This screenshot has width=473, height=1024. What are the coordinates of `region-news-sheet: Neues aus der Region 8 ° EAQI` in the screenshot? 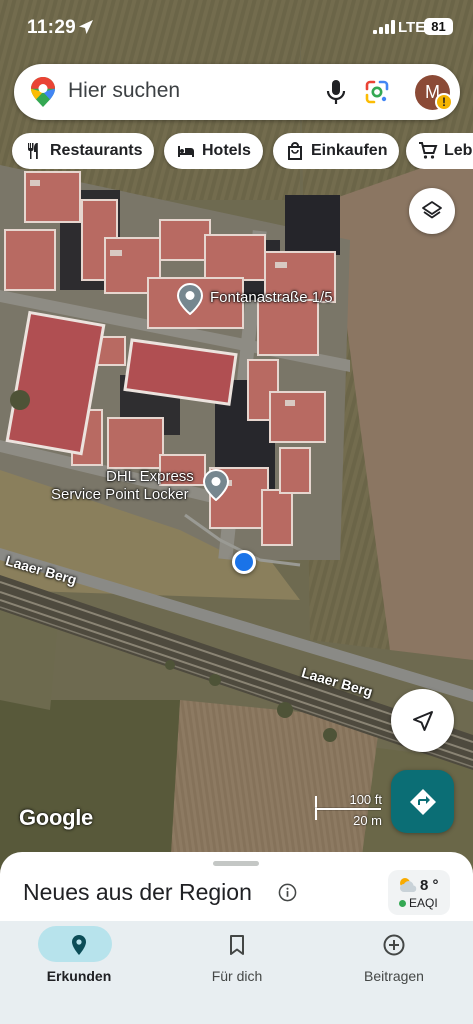 It's located at (236, 887).